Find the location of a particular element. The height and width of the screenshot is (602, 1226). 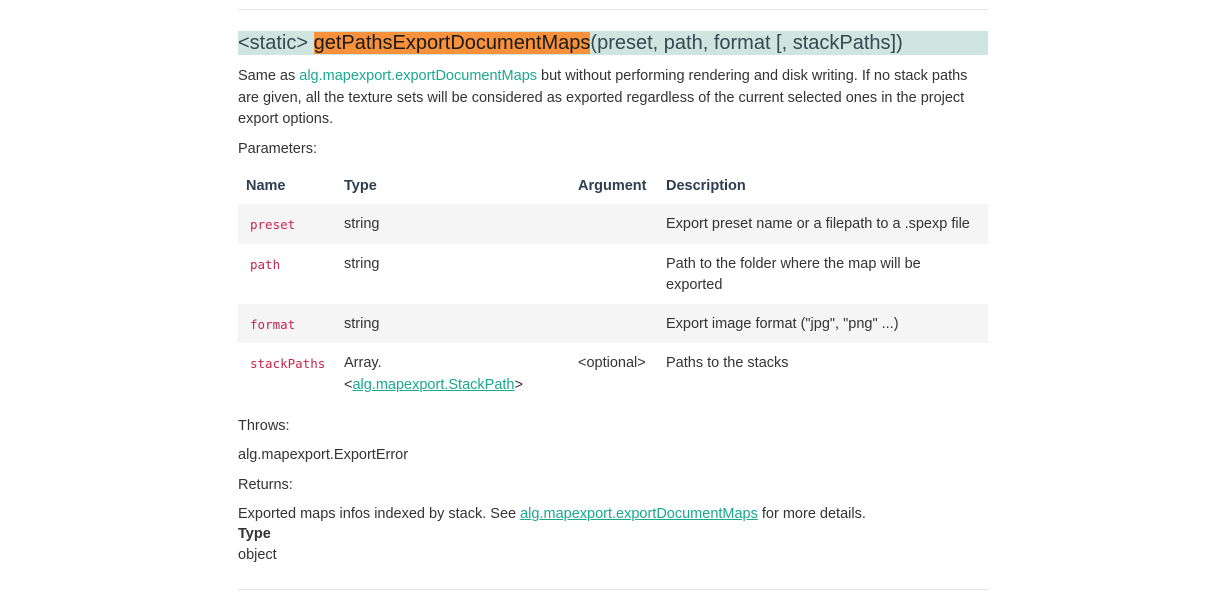

param-name: preset is located at coordinates (273, 224).